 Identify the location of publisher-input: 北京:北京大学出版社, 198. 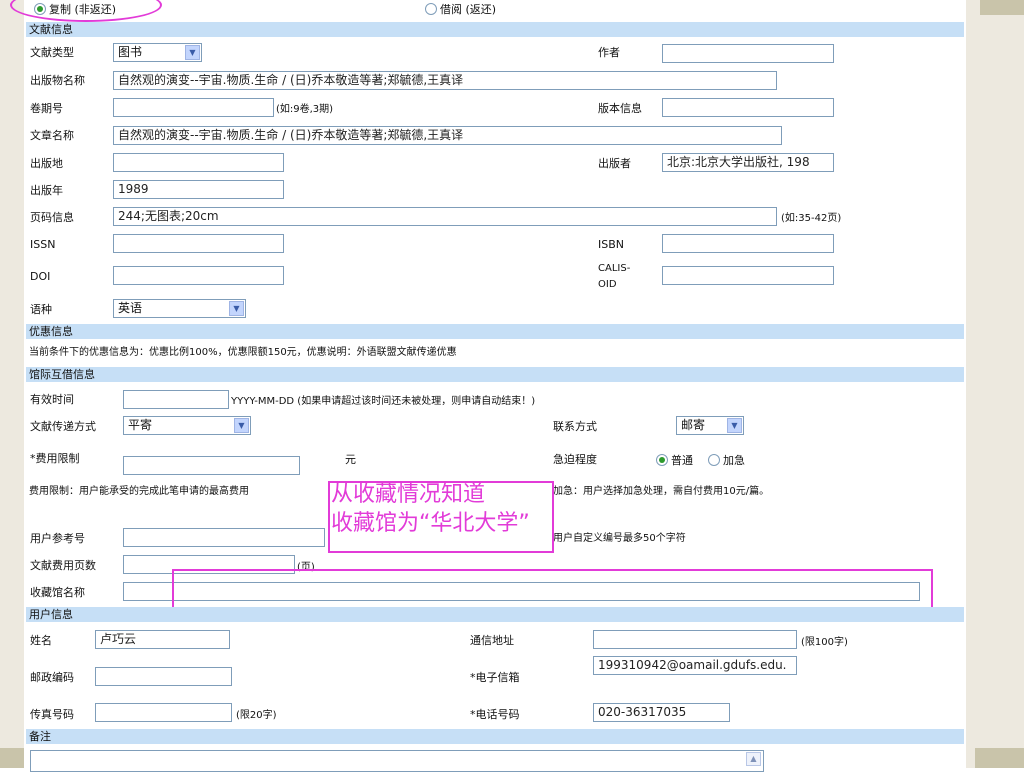
(748, 162).